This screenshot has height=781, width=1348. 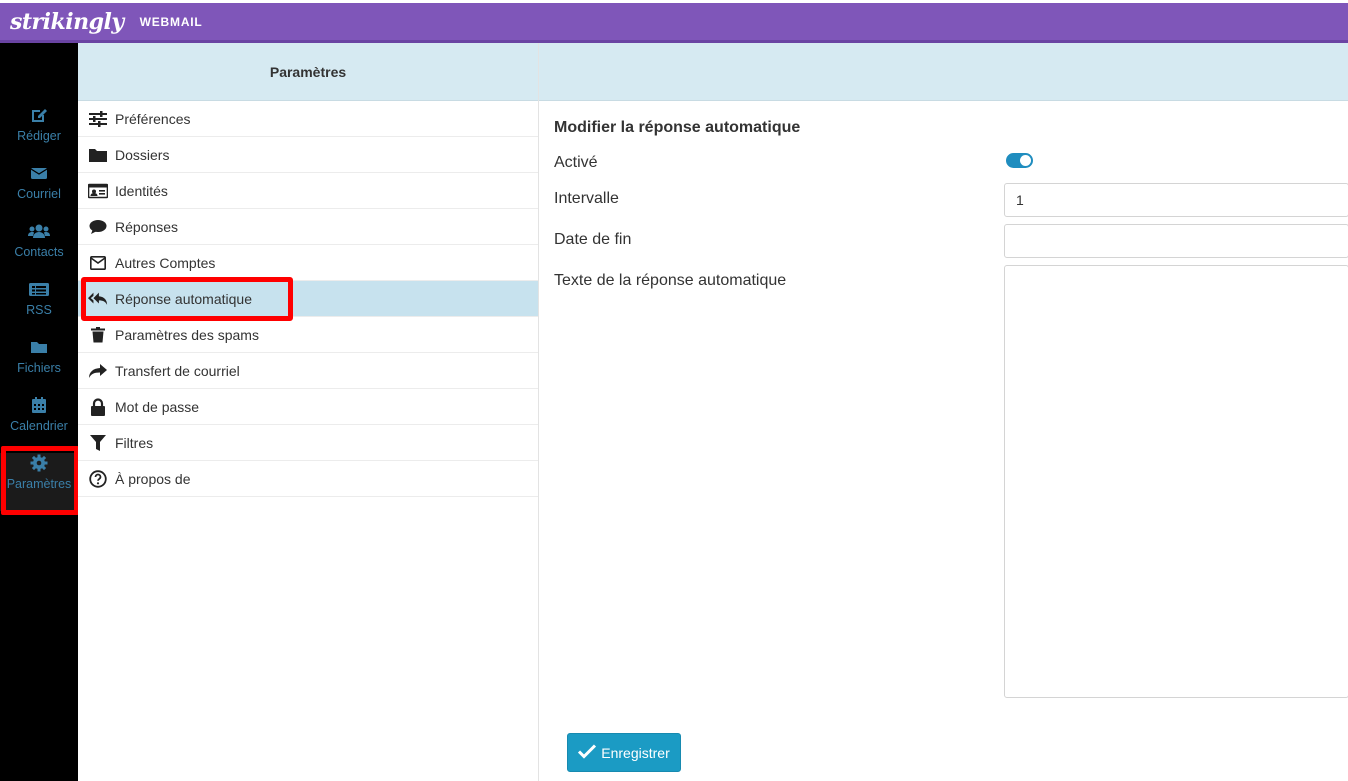 I want to click on top-bar: strikingly WEBMAIL, so click(x=674, y=21).